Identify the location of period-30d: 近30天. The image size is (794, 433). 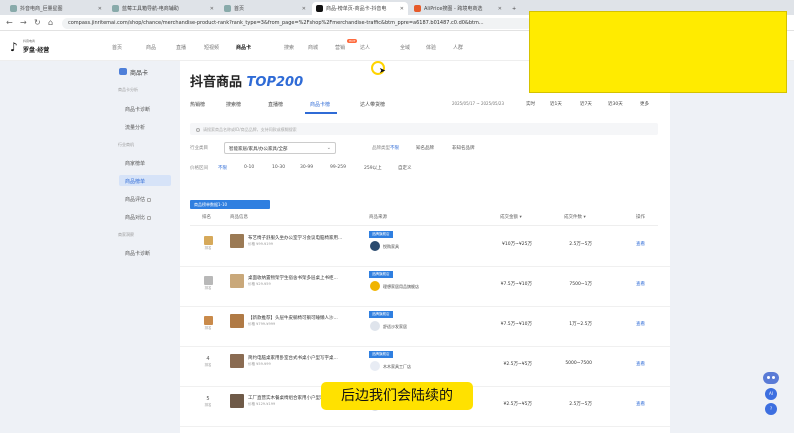
(615, 104).